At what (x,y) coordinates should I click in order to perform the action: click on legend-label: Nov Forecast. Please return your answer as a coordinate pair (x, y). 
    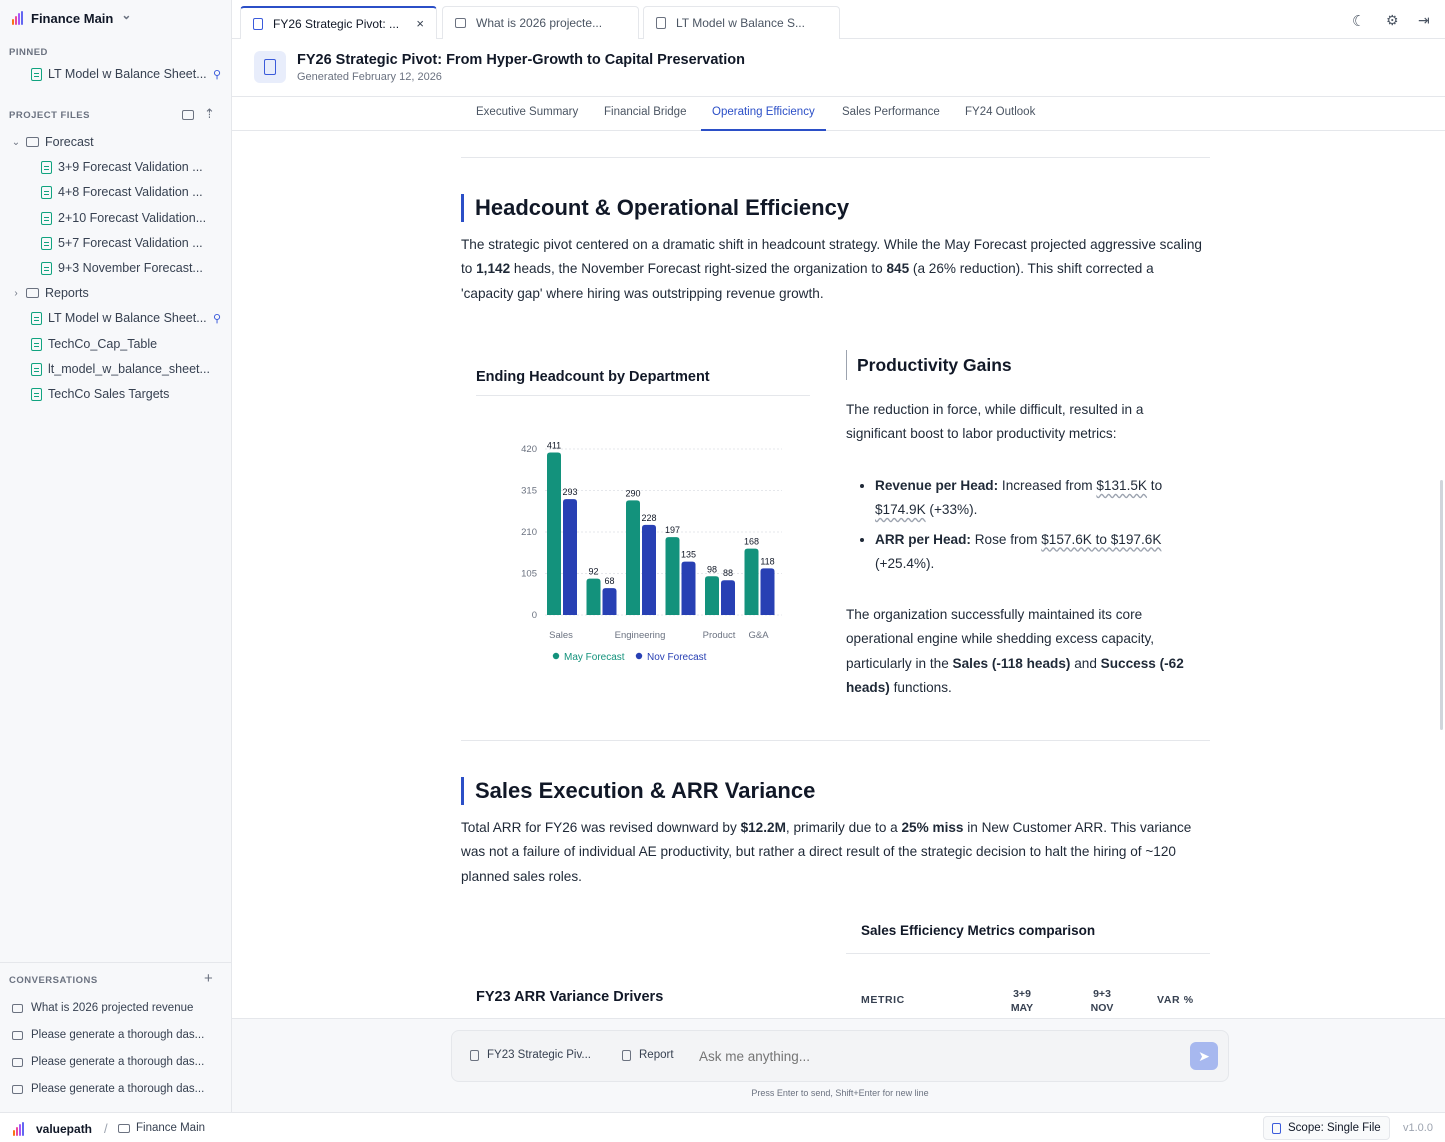
    Looking at the image, I should click on (677, 657).